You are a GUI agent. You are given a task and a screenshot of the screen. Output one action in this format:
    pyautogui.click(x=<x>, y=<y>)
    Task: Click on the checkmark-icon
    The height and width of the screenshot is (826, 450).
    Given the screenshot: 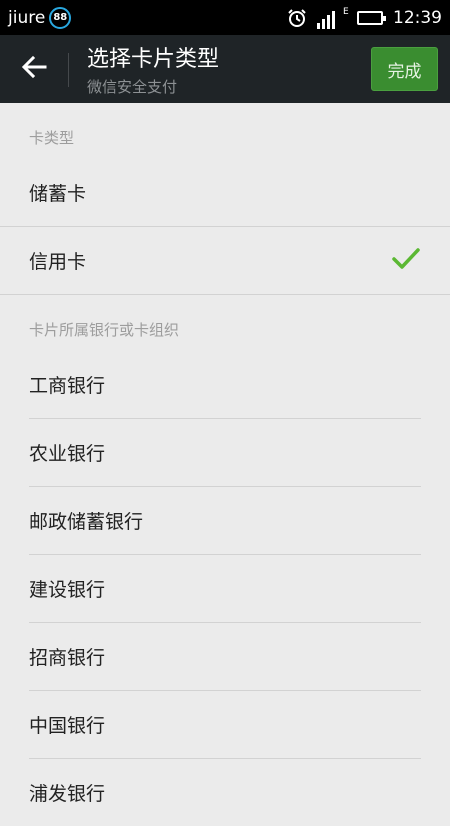 What is the action you would take?
    pyautogui.click(x=406, y=261)
    